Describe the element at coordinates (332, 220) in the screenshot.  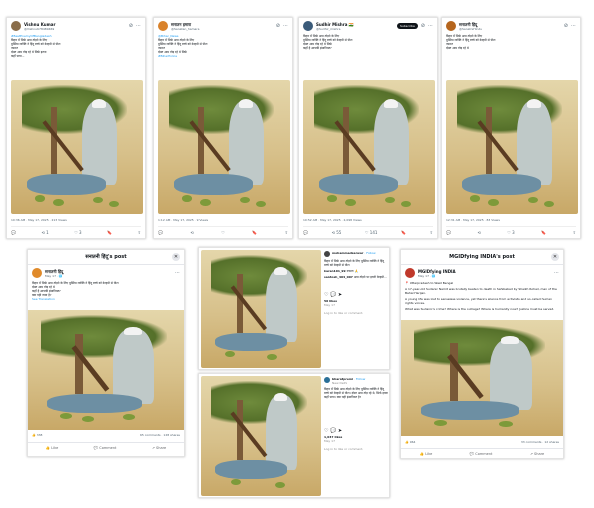
I see `tweet-meta: 10:52 AM · May 17, 2025 · 2,098 Views` at that location.